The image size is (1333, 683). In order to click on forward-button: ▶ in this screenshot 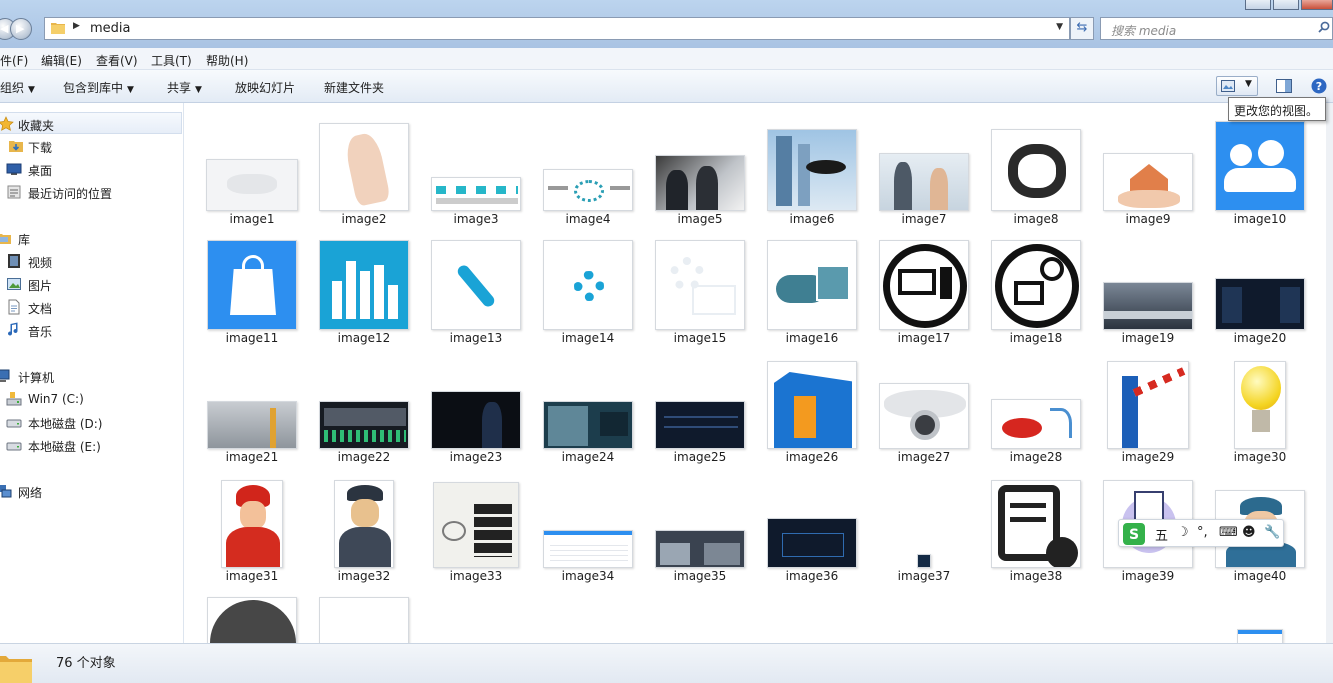, I will do `click(21, 29)`.